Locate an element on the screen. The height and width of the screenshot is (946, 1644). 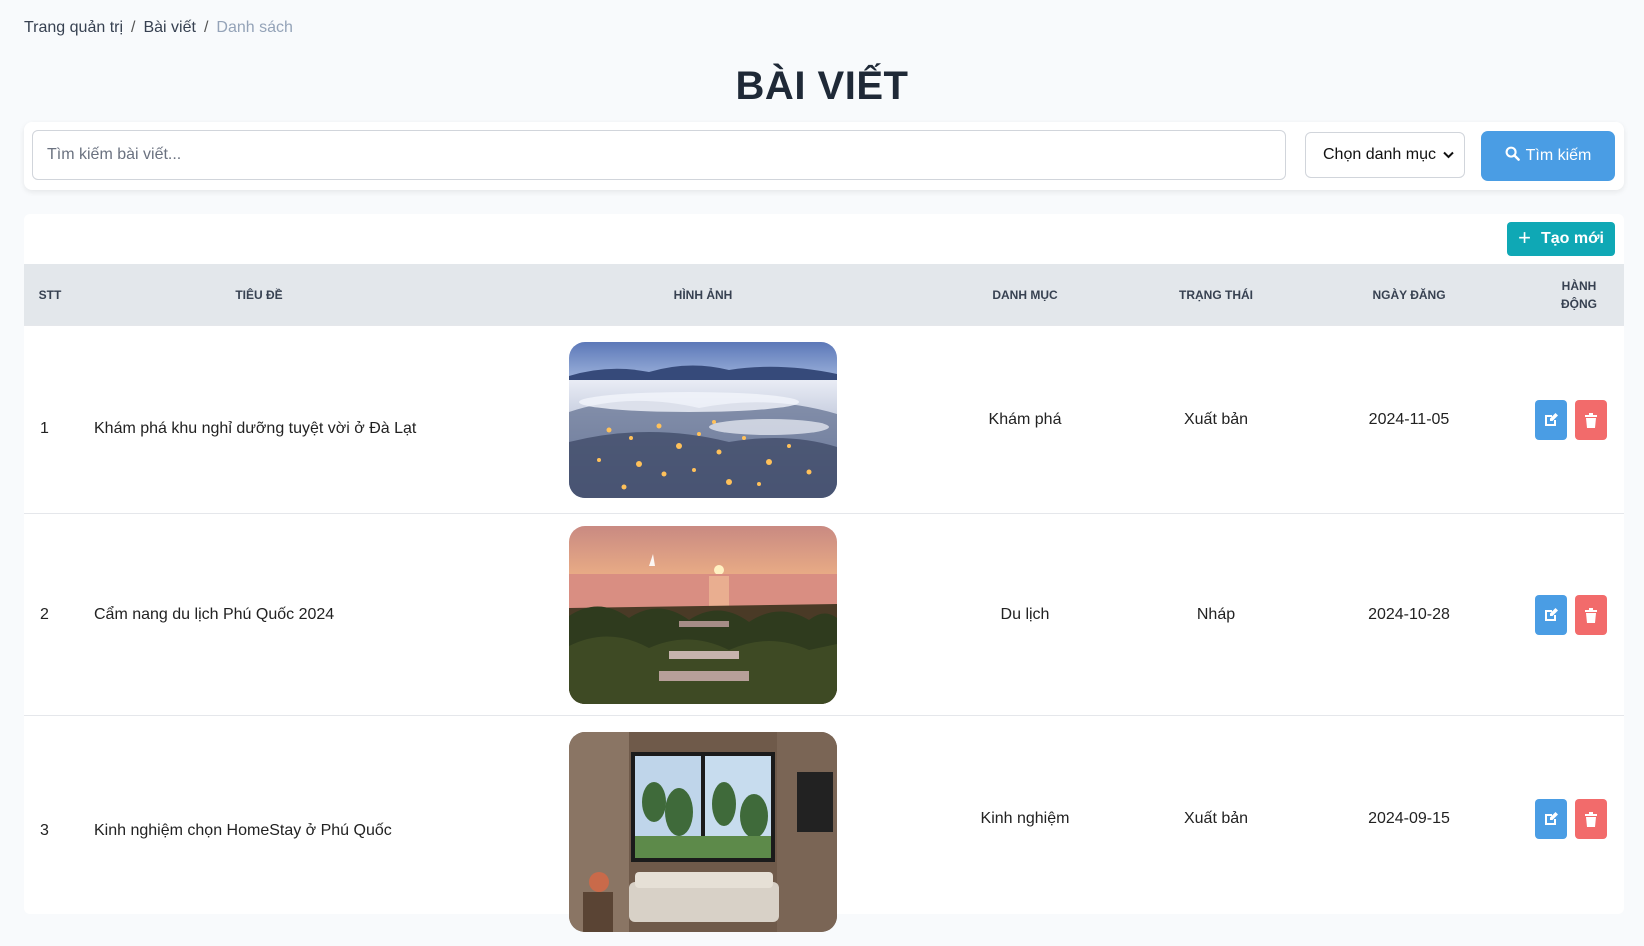
page-title: BÀI VIẾT is located at coordinates (822, 86).